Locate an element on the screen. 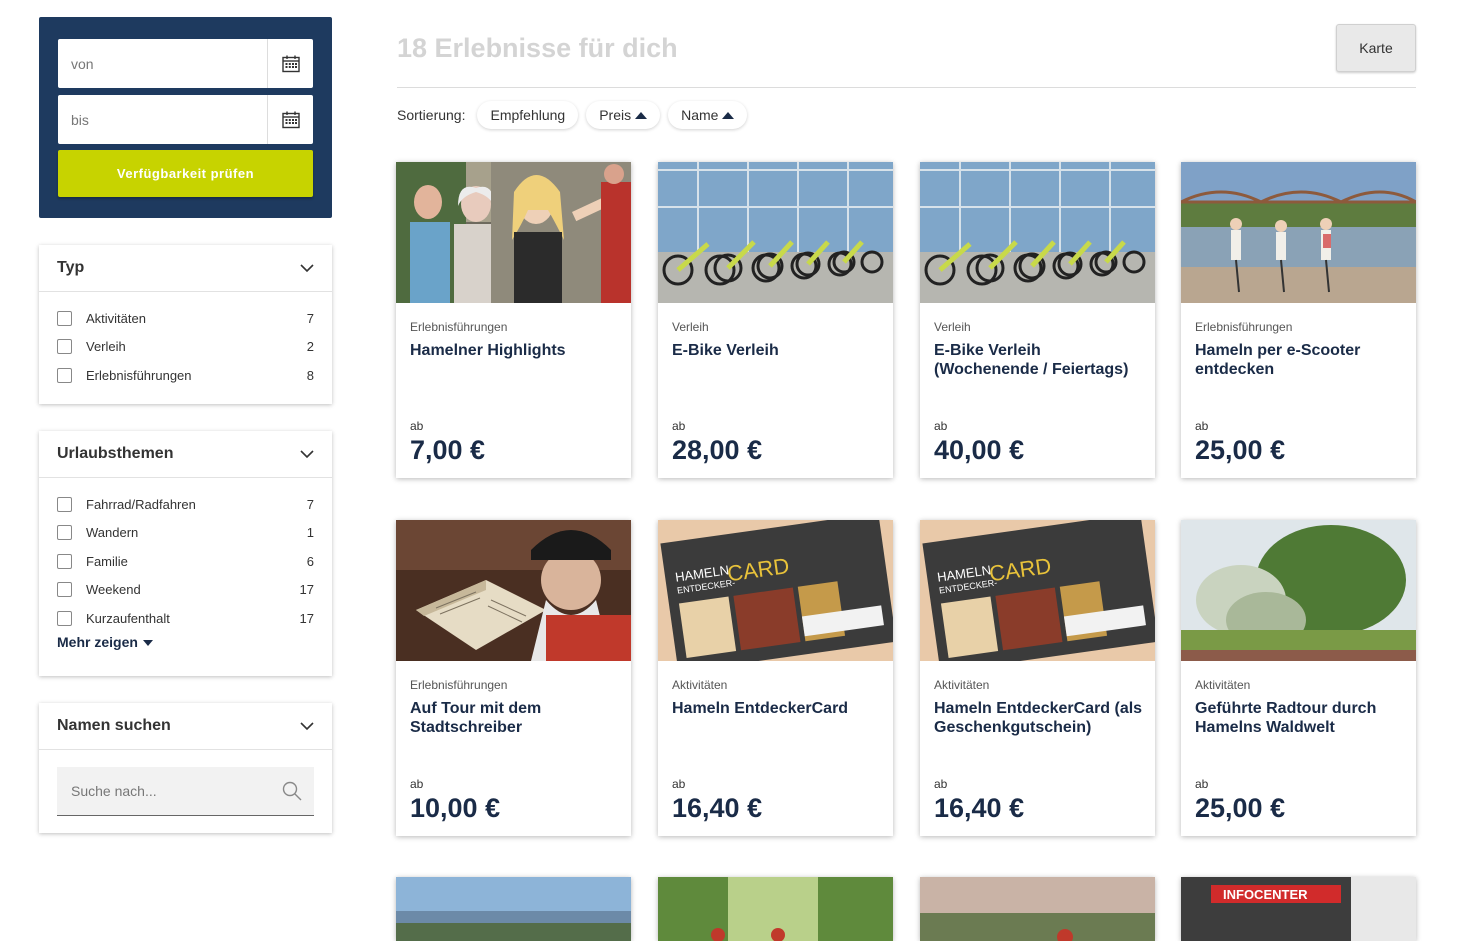 Image resolution: width=1458 pixels, height=941 pixels. sort-asc-icon is located at coordinates (641, 115).